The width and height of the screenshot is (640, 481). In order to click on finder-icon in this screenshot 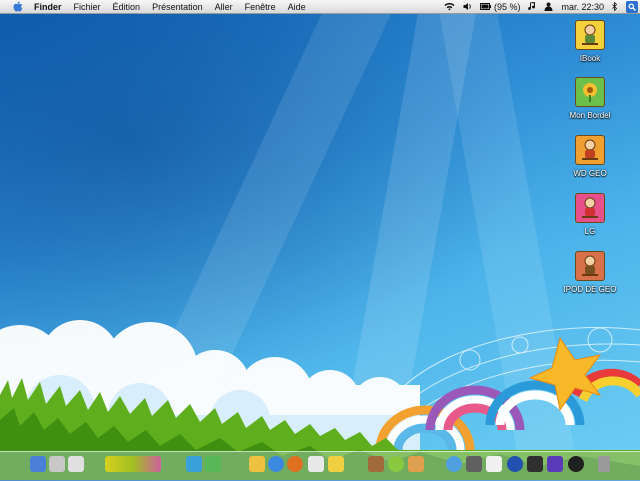, I will do `click(38, 464)`.